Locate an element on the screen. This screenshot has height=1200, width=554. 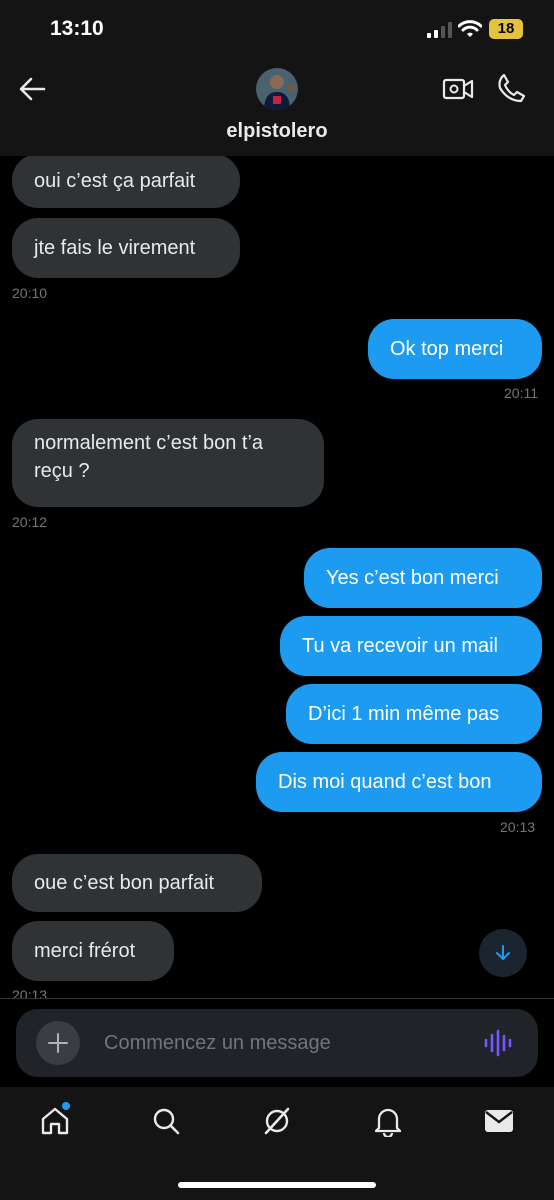
battery-level: 18 is located at coordinates (506, 28).